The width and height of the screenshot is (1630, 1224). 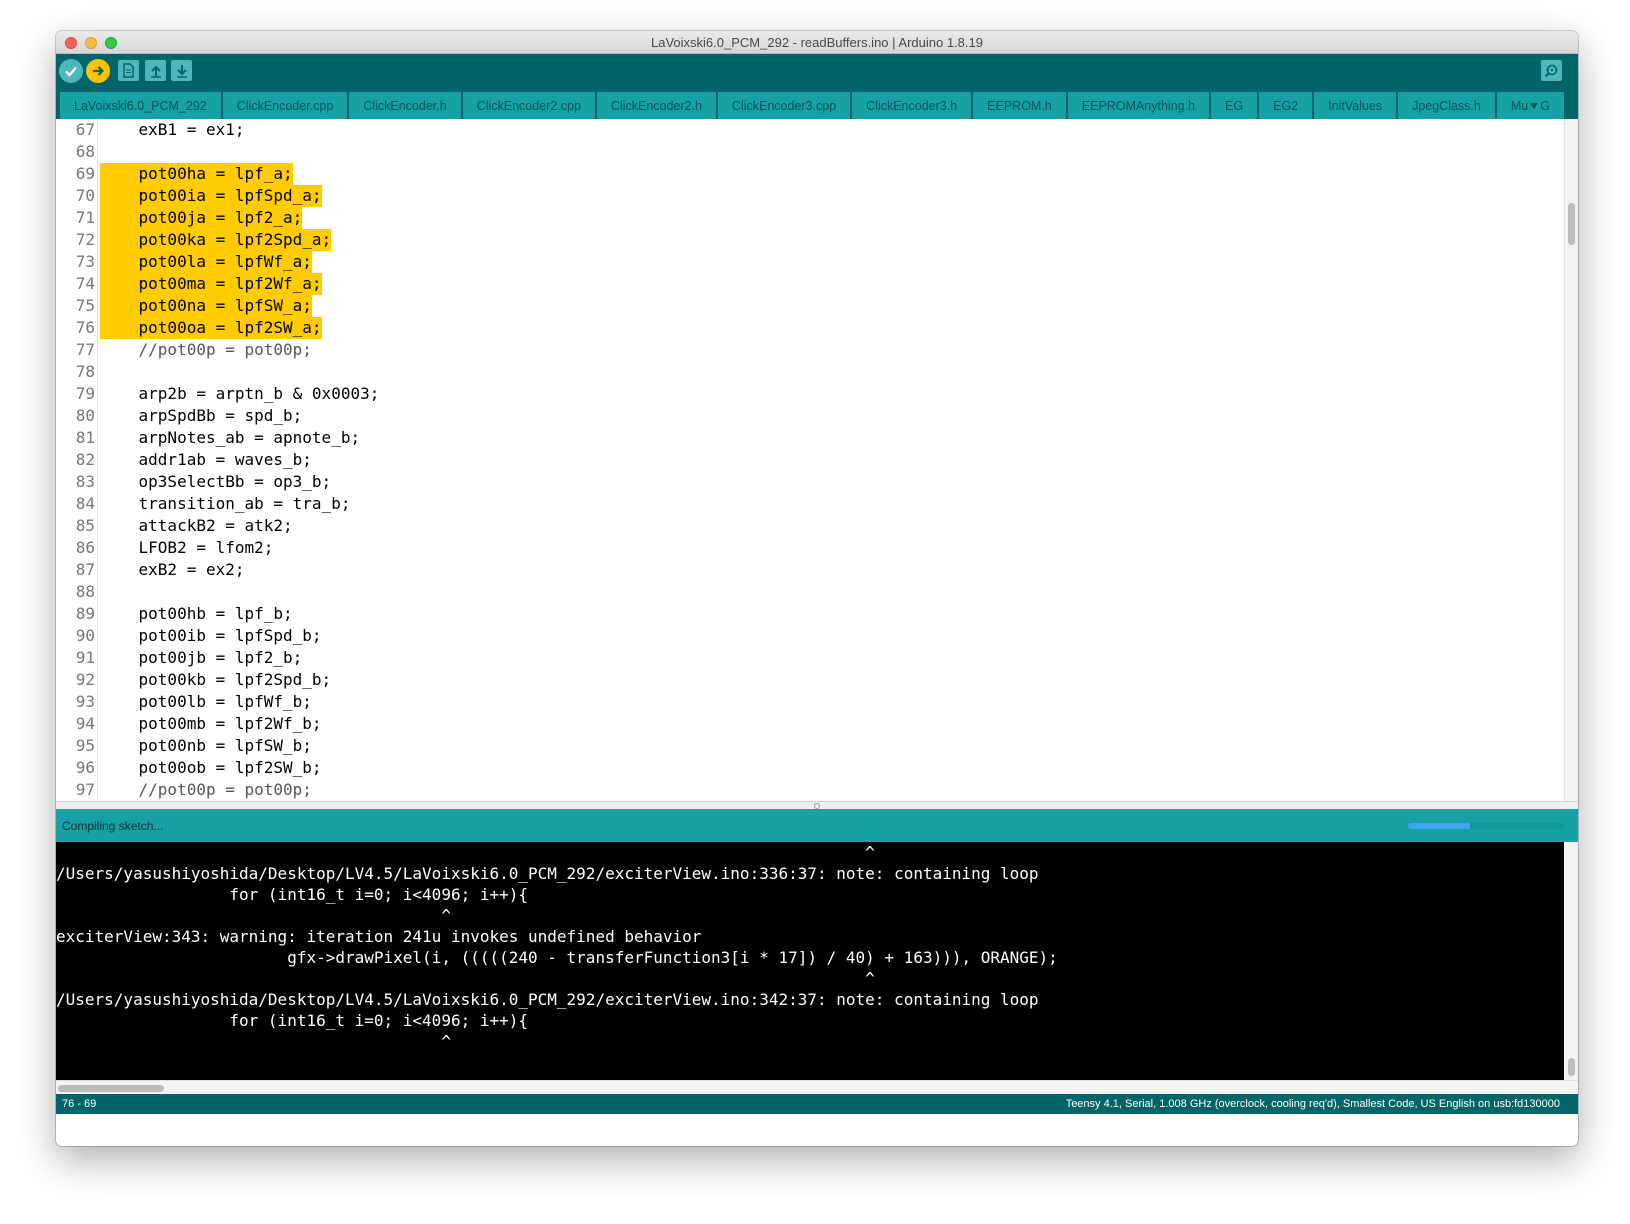 What do you see at coordinates (1286, 105) in the screenshot?
I see `tab-10: EG2` at bounding box center [1286, 105].